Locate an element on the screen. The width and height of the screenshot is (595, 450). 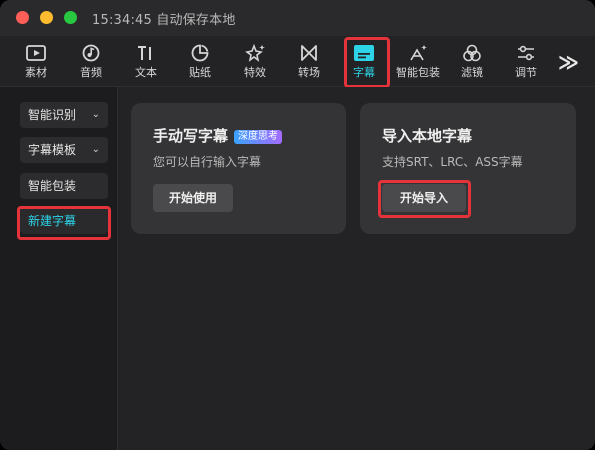
main-toolbar: 素材 音频 文本 贴纸 特效 转场 字幕 智能包装 滤镜 调节 ≫ is located at coordinates (297, 61).